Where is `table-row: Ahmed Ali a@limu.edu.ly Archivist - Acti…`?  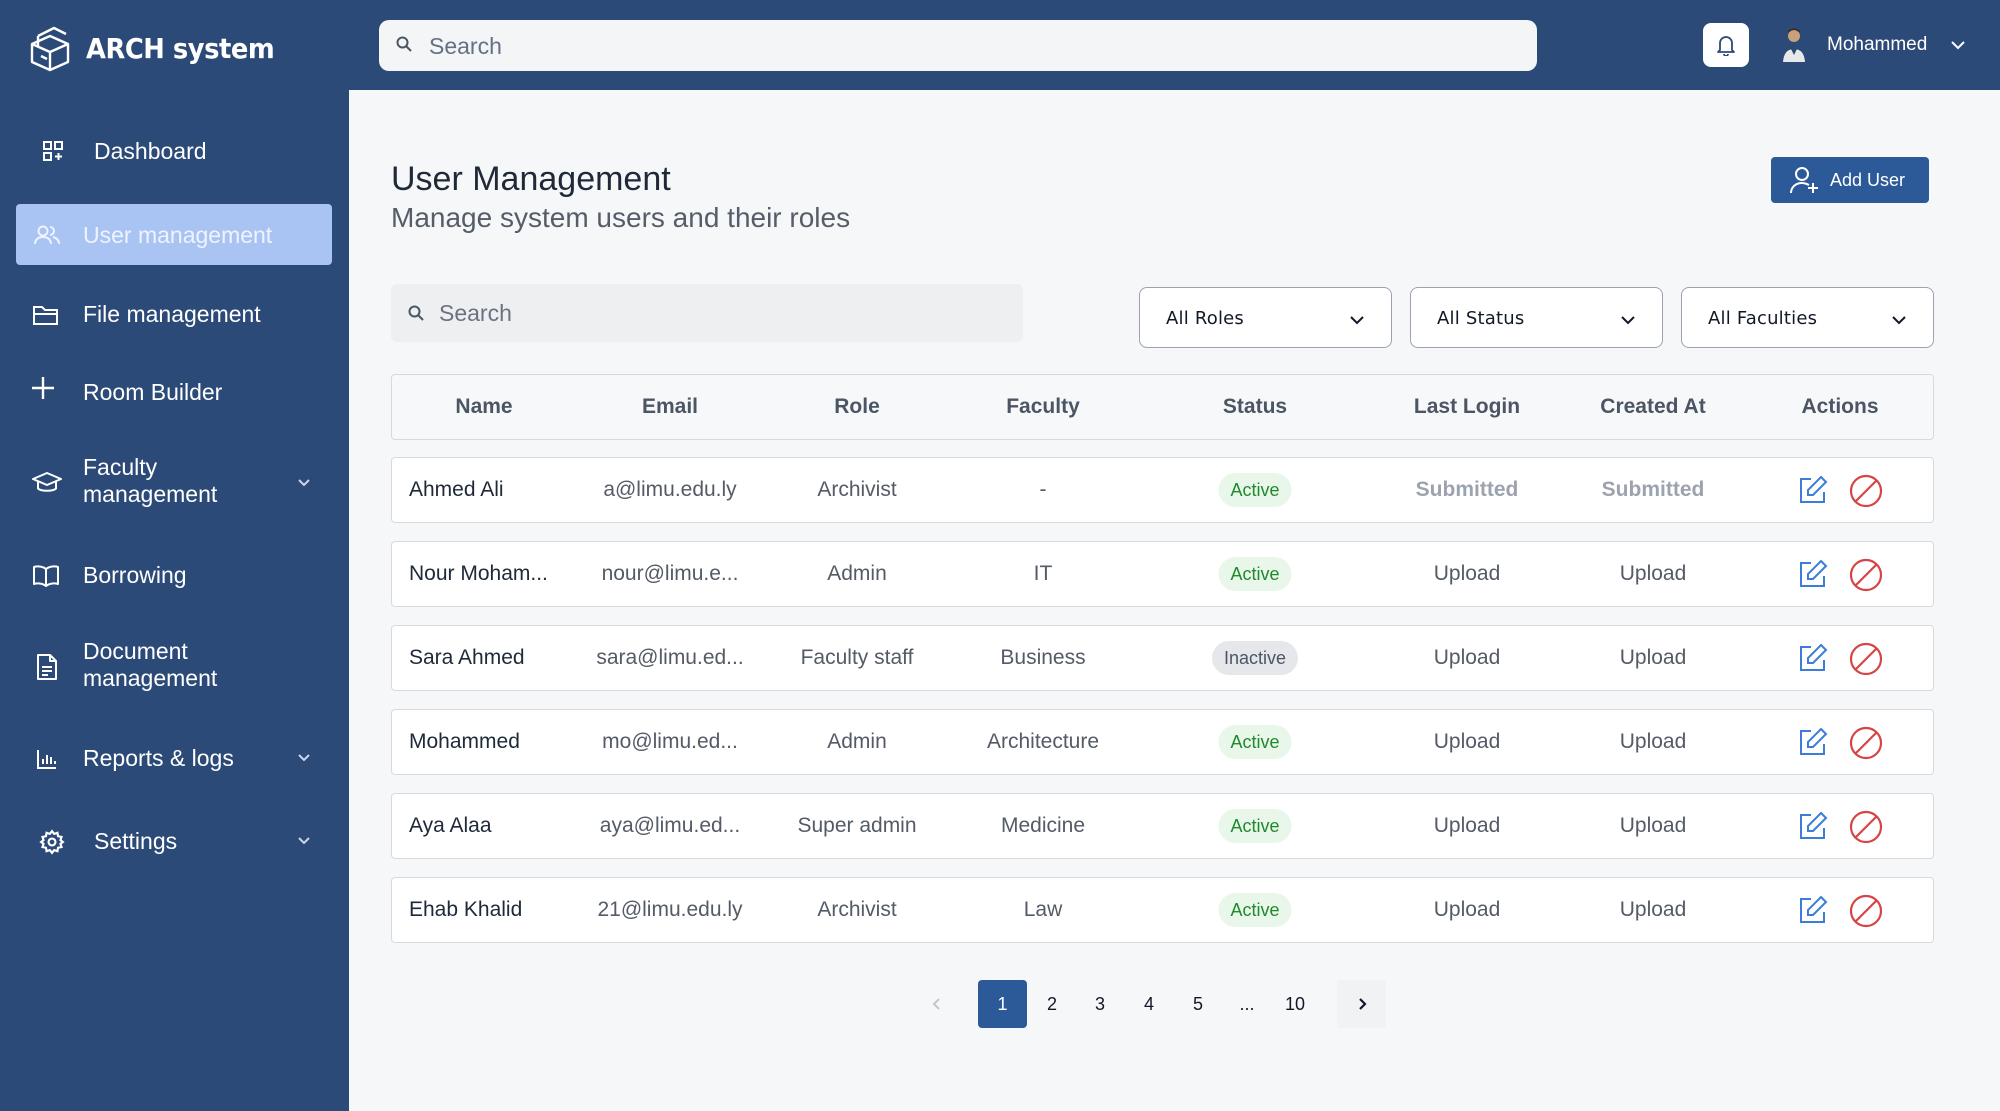 table-row: Ahmed Ali a@limu.edu.ly Archivist - Acti… is located at coordinates (1162, 490).